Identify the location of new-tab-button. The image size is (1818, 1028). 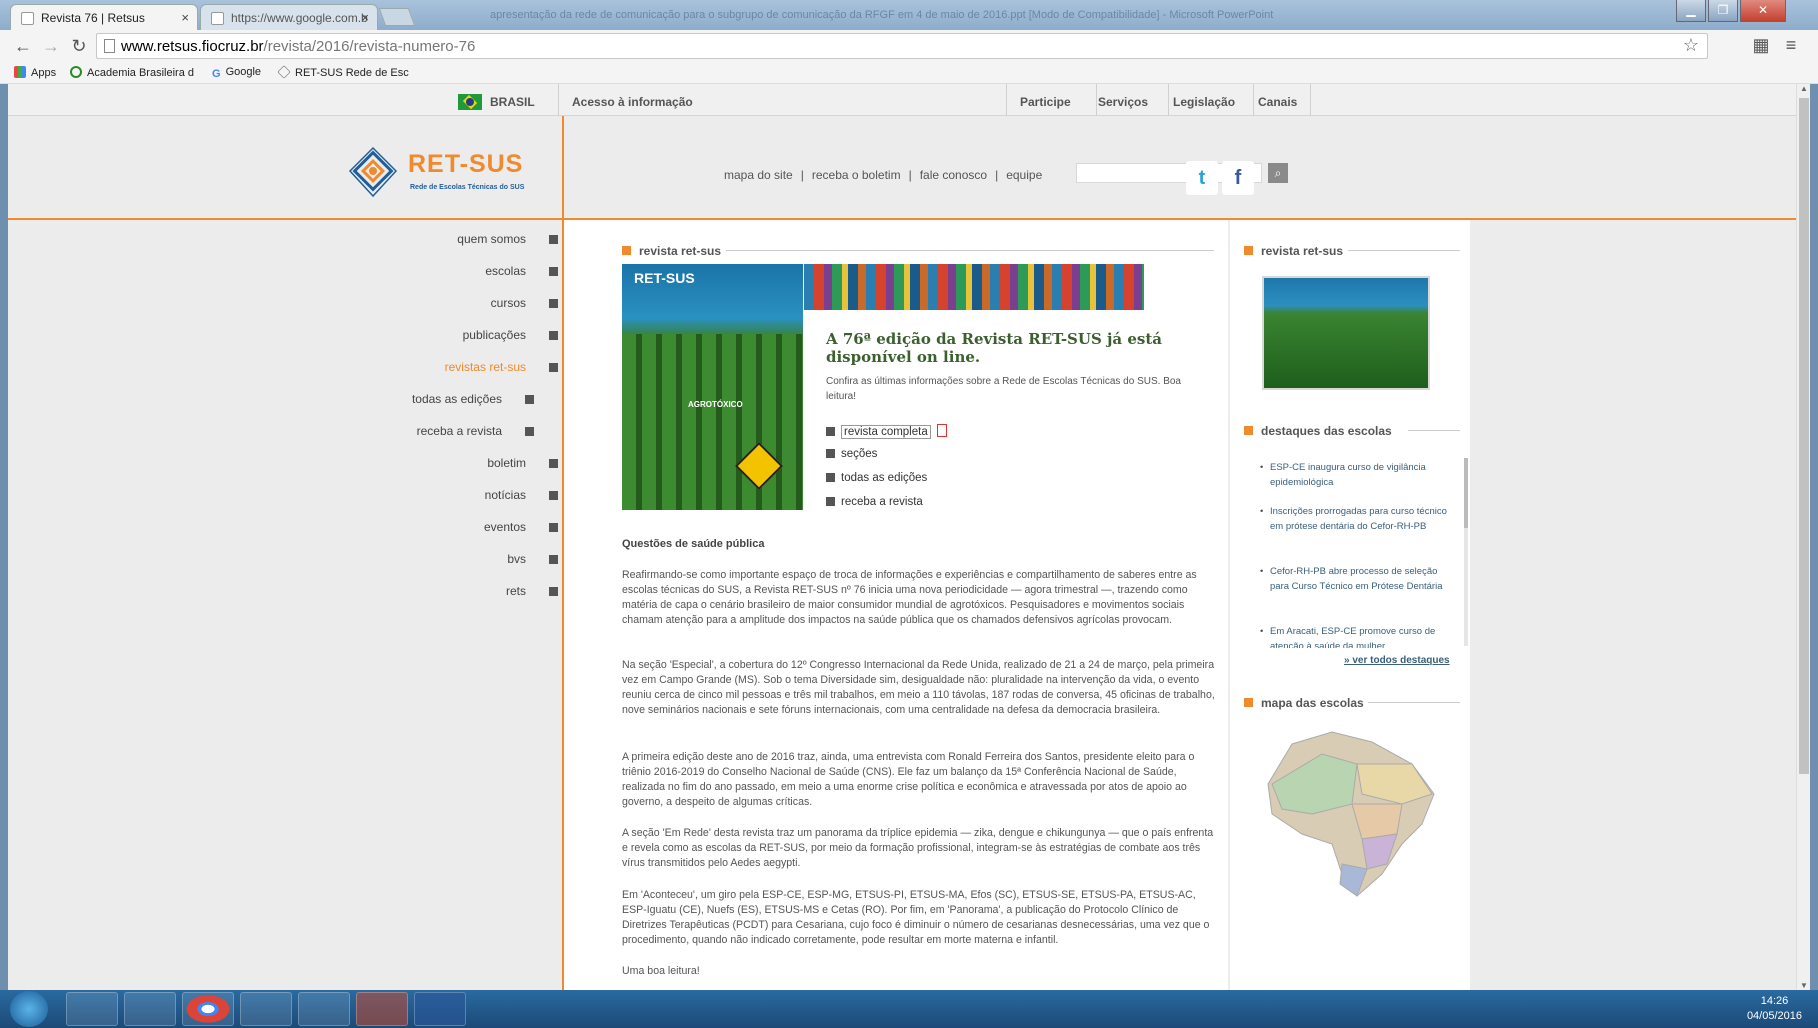
(397, 17).